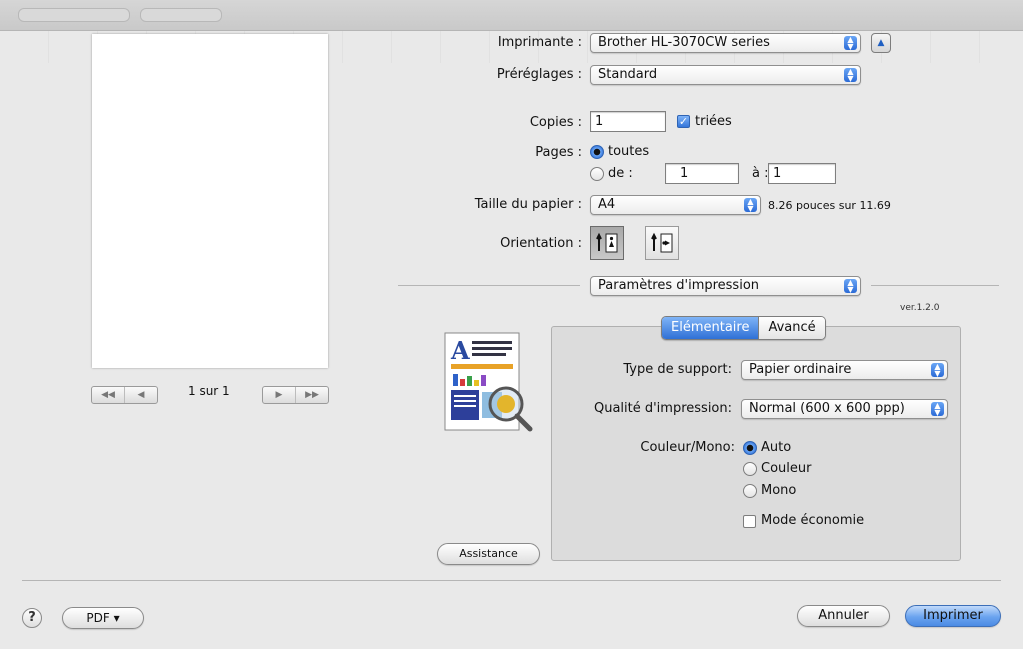 Image resolution: width=1023 pixels, height=649 pixels. What do you see at coordinates (750, 448) in the screenshot?
I see `color-mode-auto-radio` at bounding box center [750, 448].